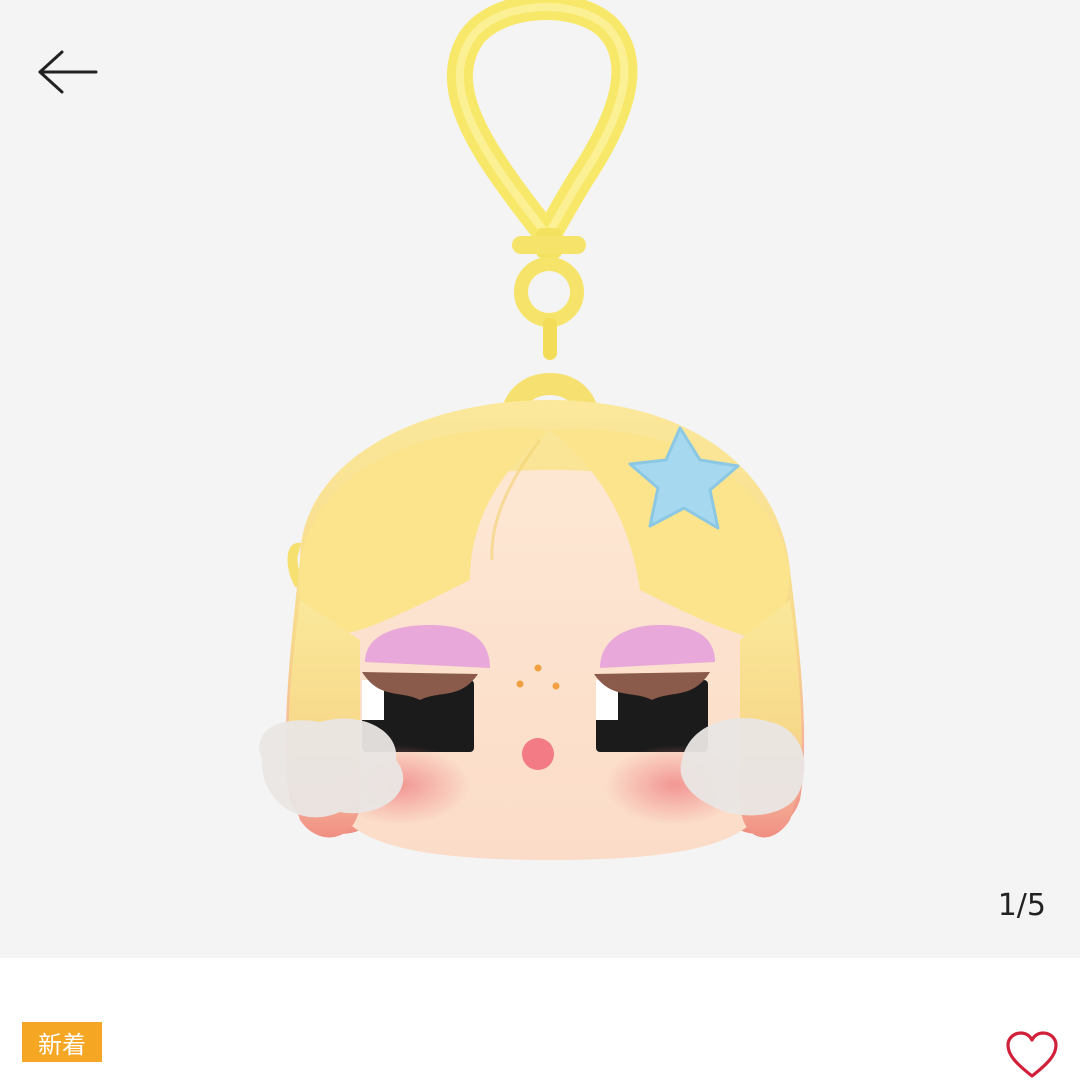  I want to click on back-button, so click(72, 72).